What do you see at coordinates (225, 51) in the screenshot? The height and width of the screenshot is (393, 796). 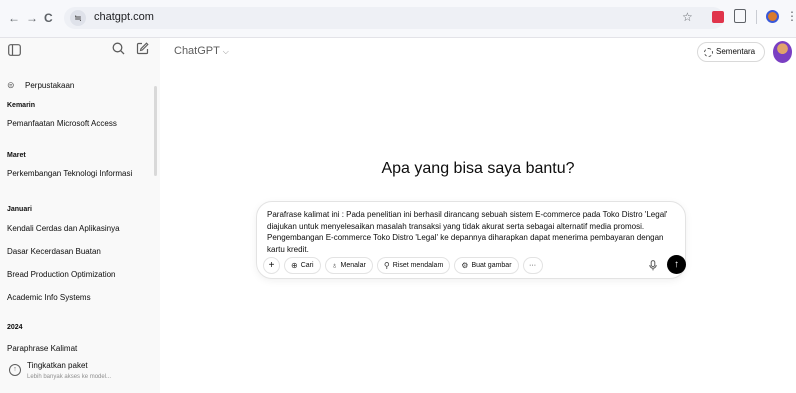 I see `chevron-down-icon: ⌵` at bounding box center [225, 51].